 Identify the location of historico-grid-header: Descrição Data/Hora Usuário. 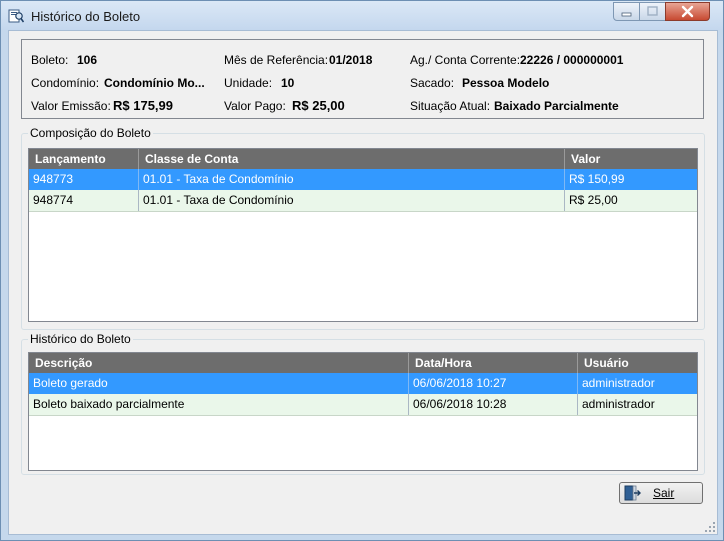
(363, 363).